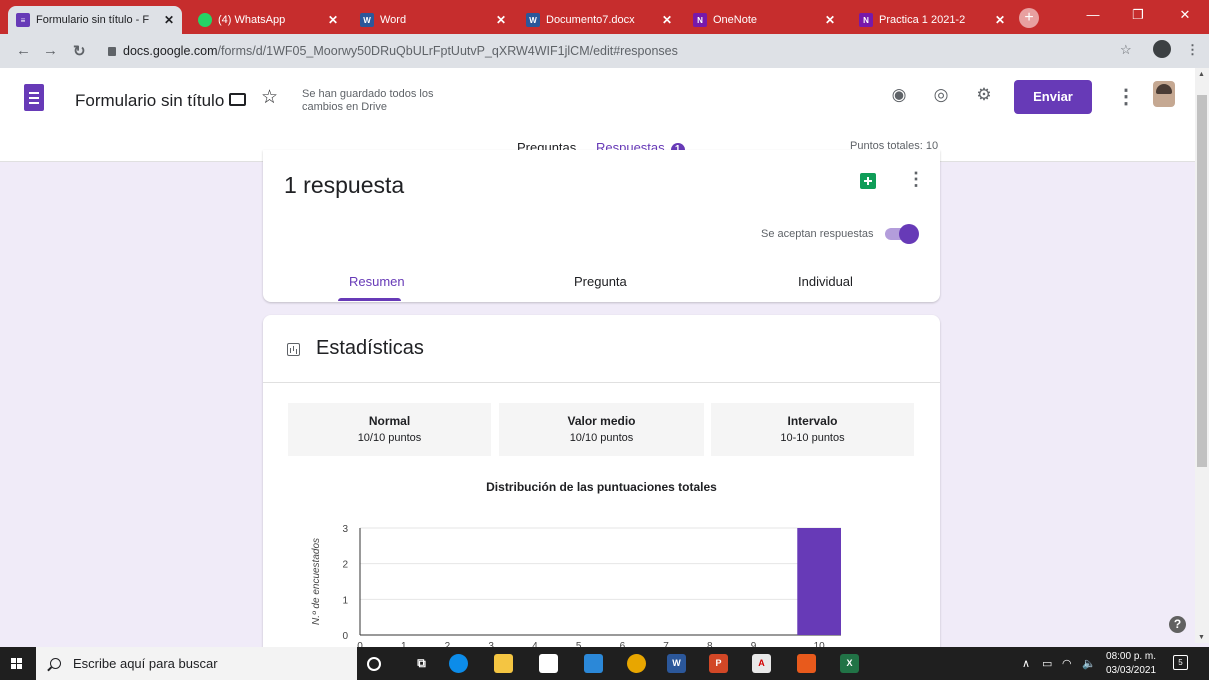  What do you see at coordinates (600, 281) in the screenshot?
I see `subtab-question: Pregunta` at bounding box center [600, 281].